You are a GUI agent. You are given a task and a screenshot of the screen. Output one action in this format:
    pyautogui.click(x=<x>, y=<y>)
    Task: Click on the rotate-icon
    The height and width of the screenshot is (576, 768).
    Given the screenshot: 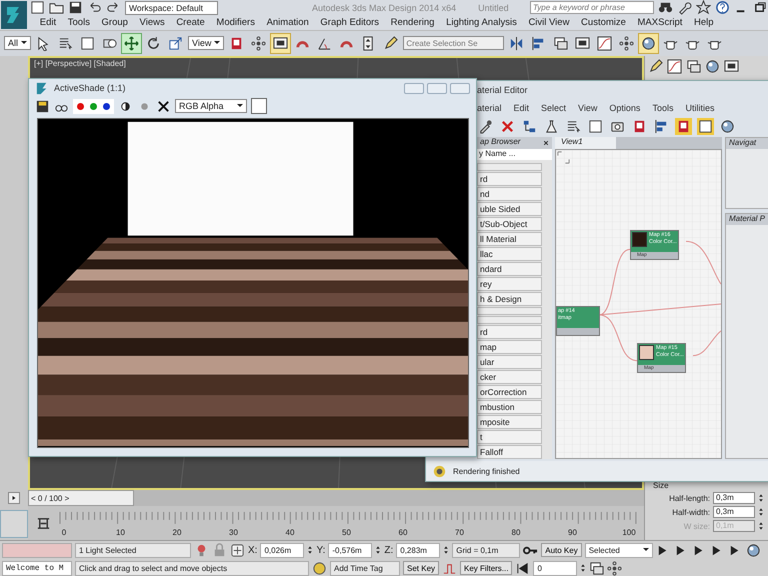 What is the action you would take?
    pyautogui.click(x=154, y=43)
    